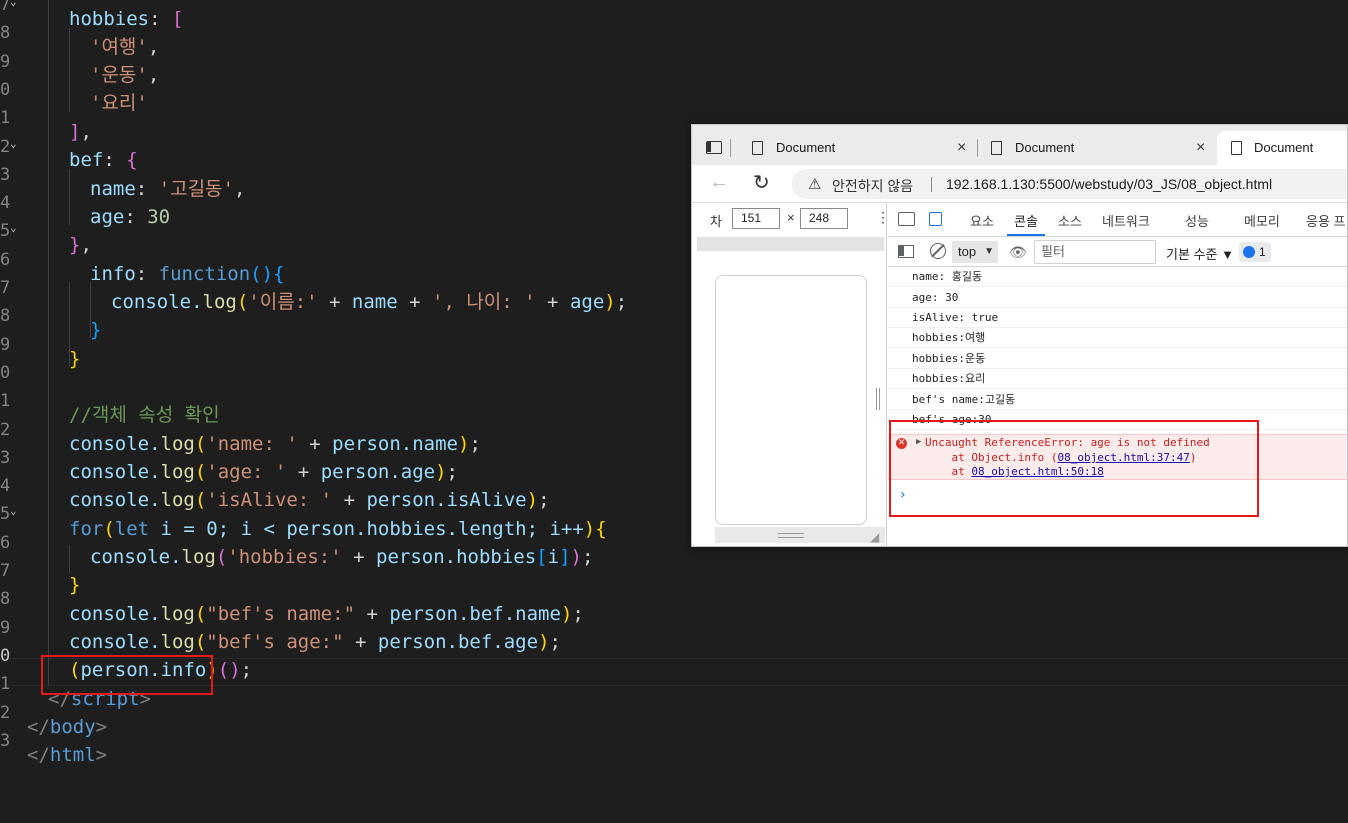 The width and height of the screenshot is (1348, 823). I want to click on issues-badge: 1, so click(1255, 252).